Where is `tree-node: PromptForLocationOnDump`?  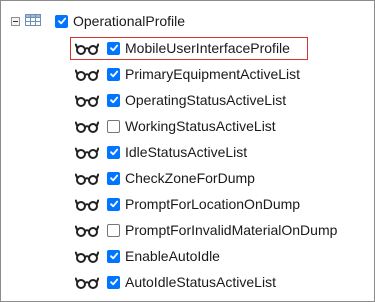 tree-node: PromptForLocationOnDump is located at coordinates (187, 204).